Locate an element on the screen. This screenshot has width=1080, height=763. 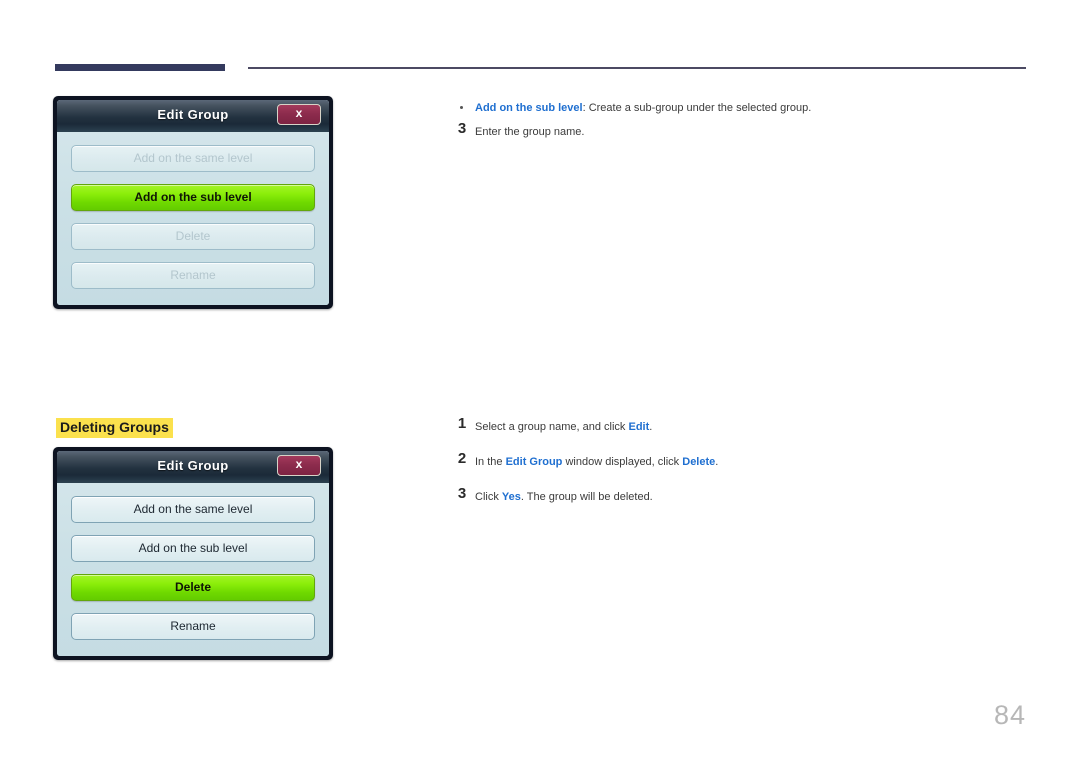
emphasis-add-on-the-sub-level: Add on the sub level is located at coordinates (529, 108).